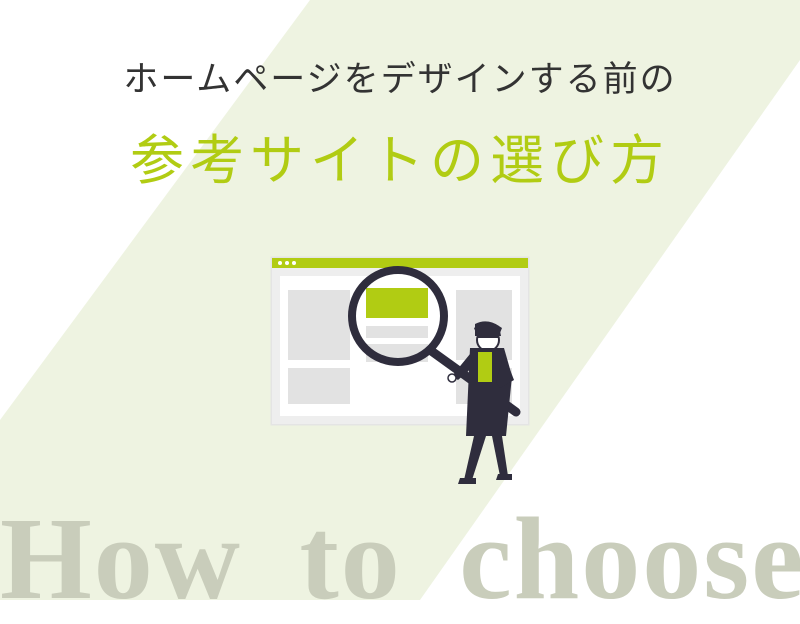 The image size is (800, 624). What do you see at coordinates (400, 370) in the screenshot?
I see `search-website-illustration-icon` at bounding box center [400, 370].